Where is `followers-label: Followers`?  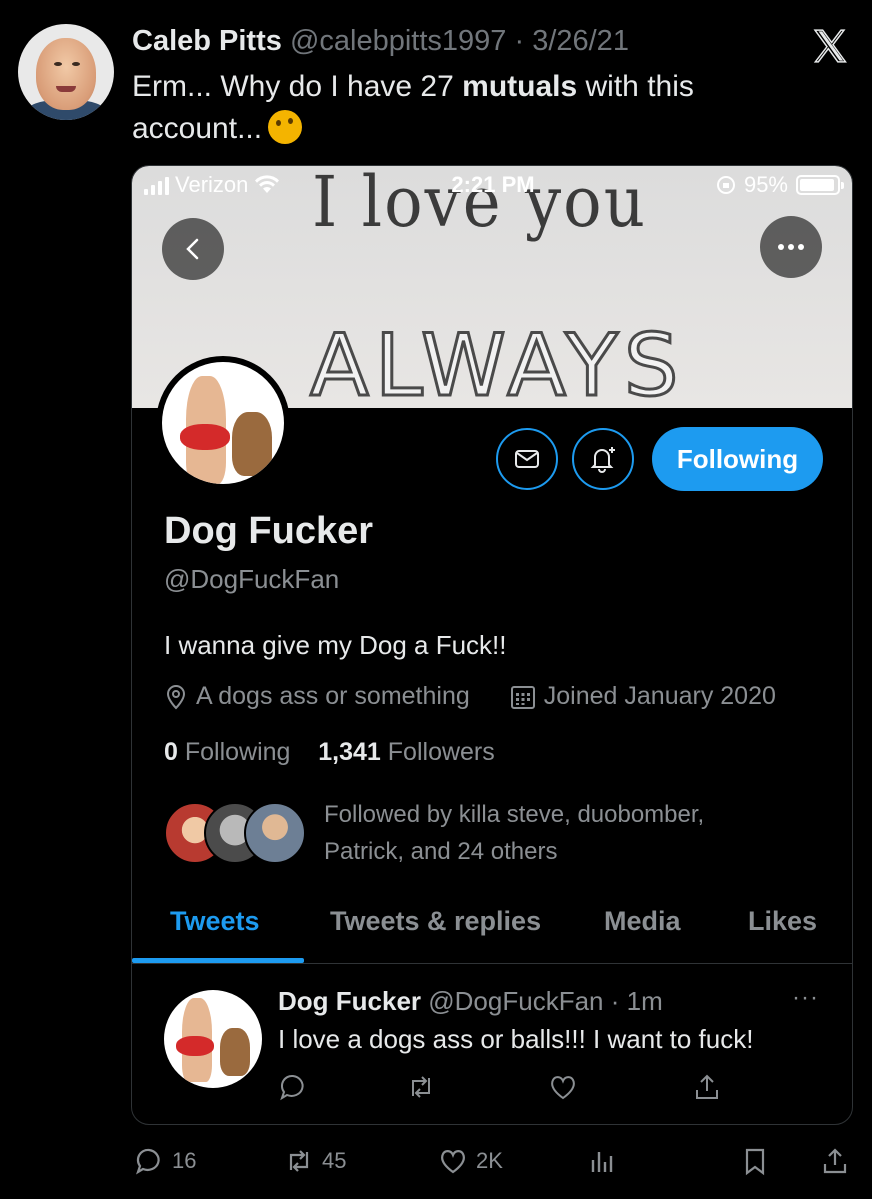
followers-label: Followers is located at coordinates (441, 752).